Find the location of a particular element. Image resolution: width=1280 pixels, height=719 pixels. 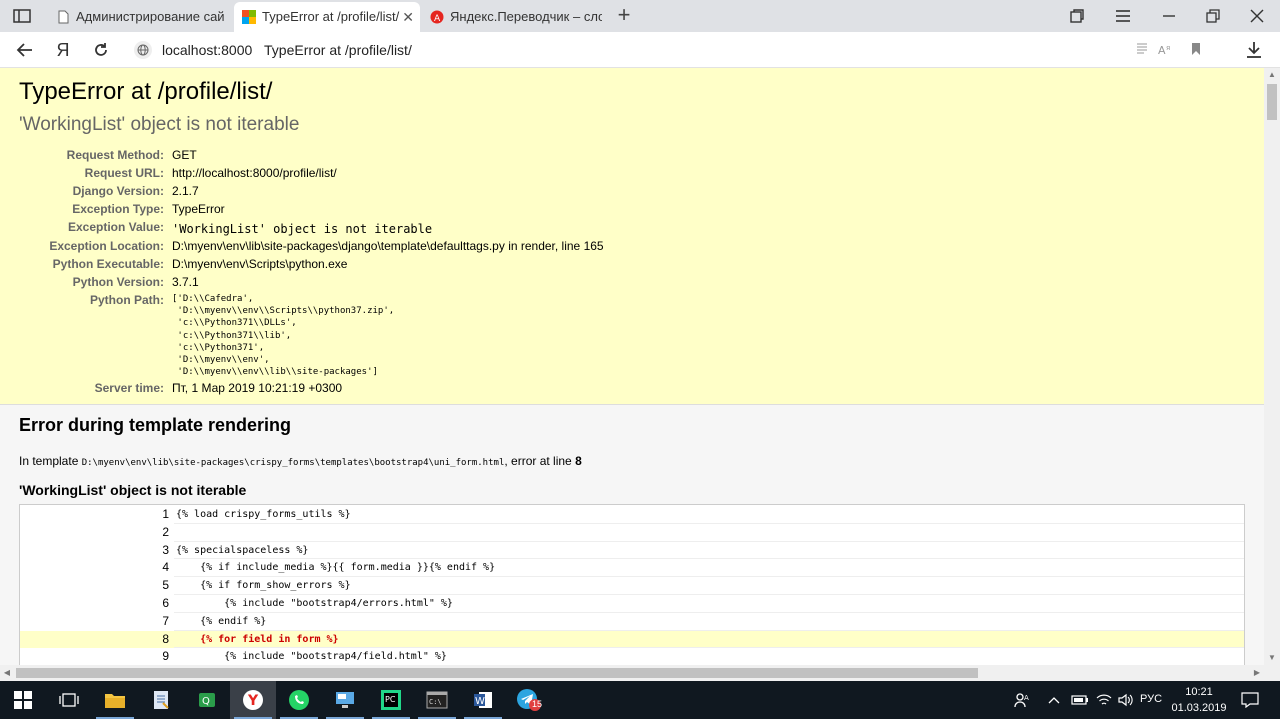

close-icon: ✕ is located at coordinates (408, 17).